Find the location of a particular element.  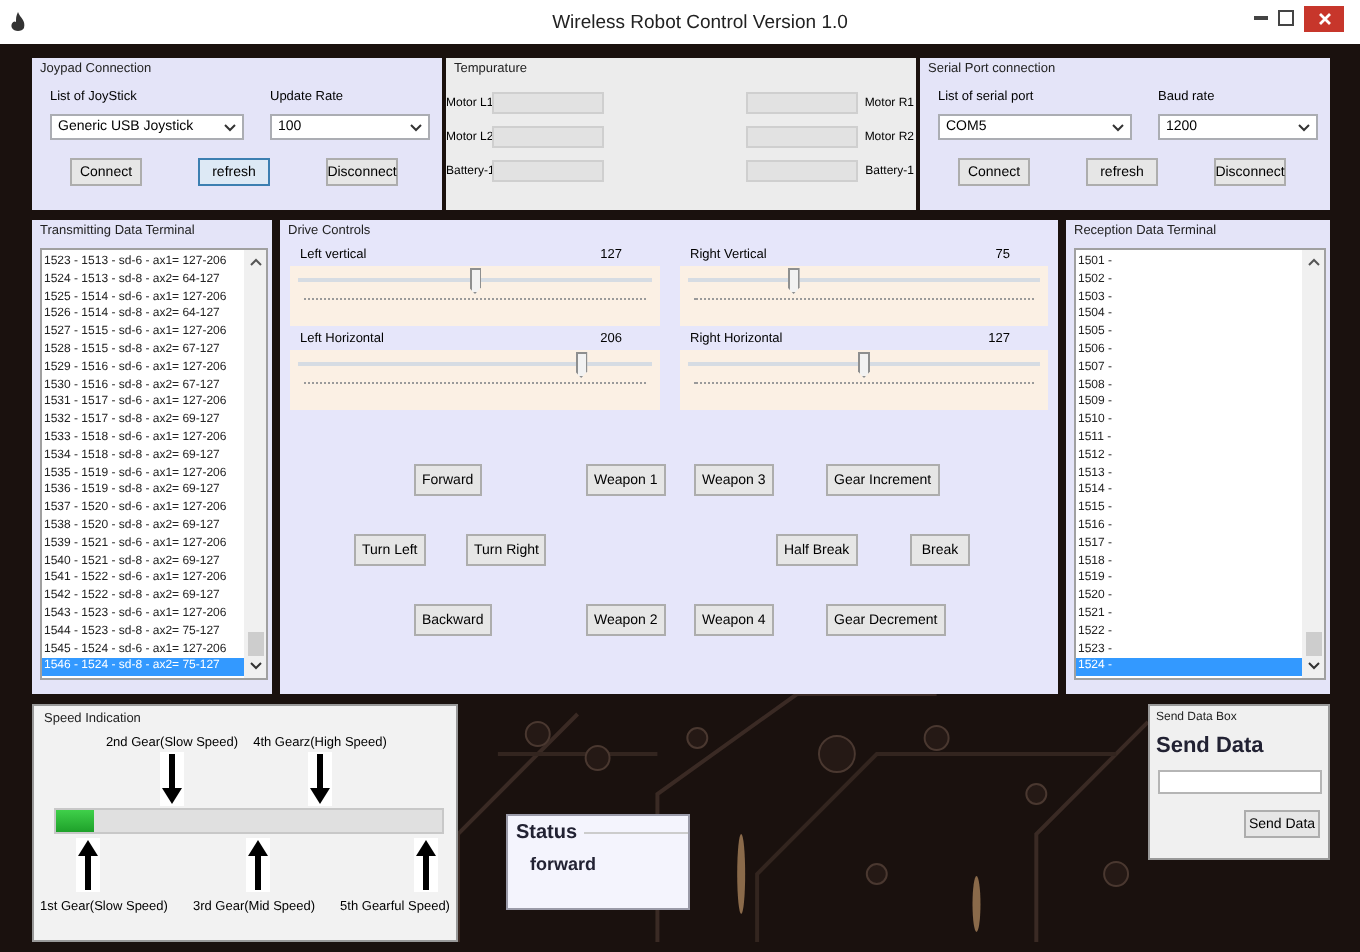

send-heading: Send Data is located at coordinates (1211, 746).